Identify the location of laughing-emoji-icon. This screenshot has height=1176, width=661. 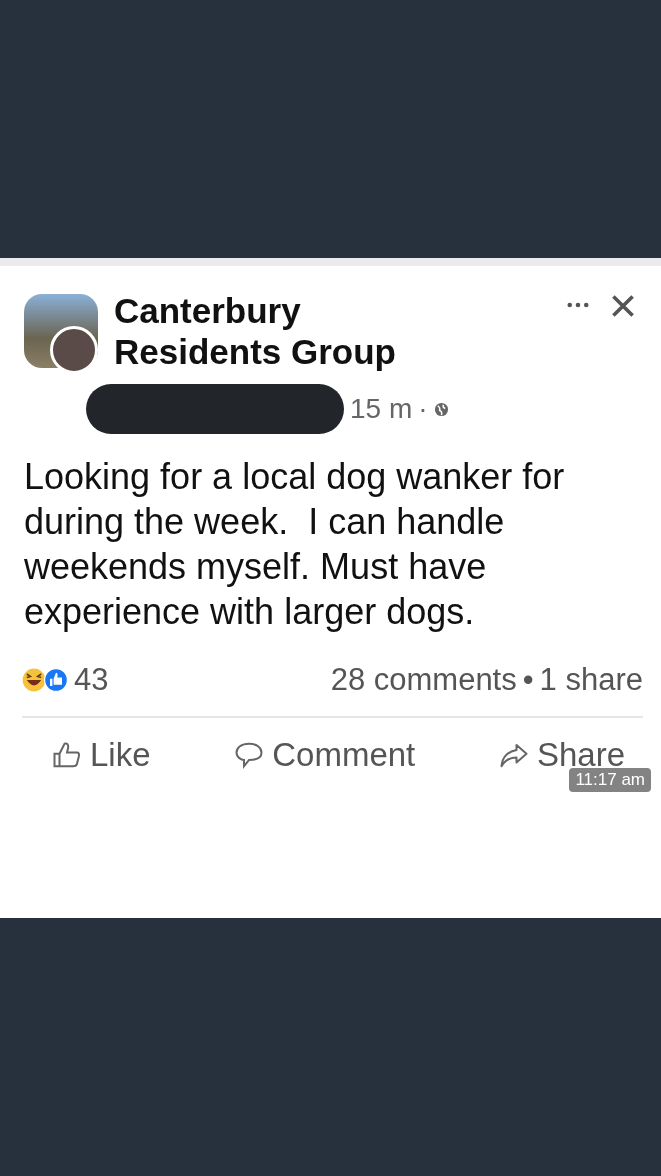
(34, 680).